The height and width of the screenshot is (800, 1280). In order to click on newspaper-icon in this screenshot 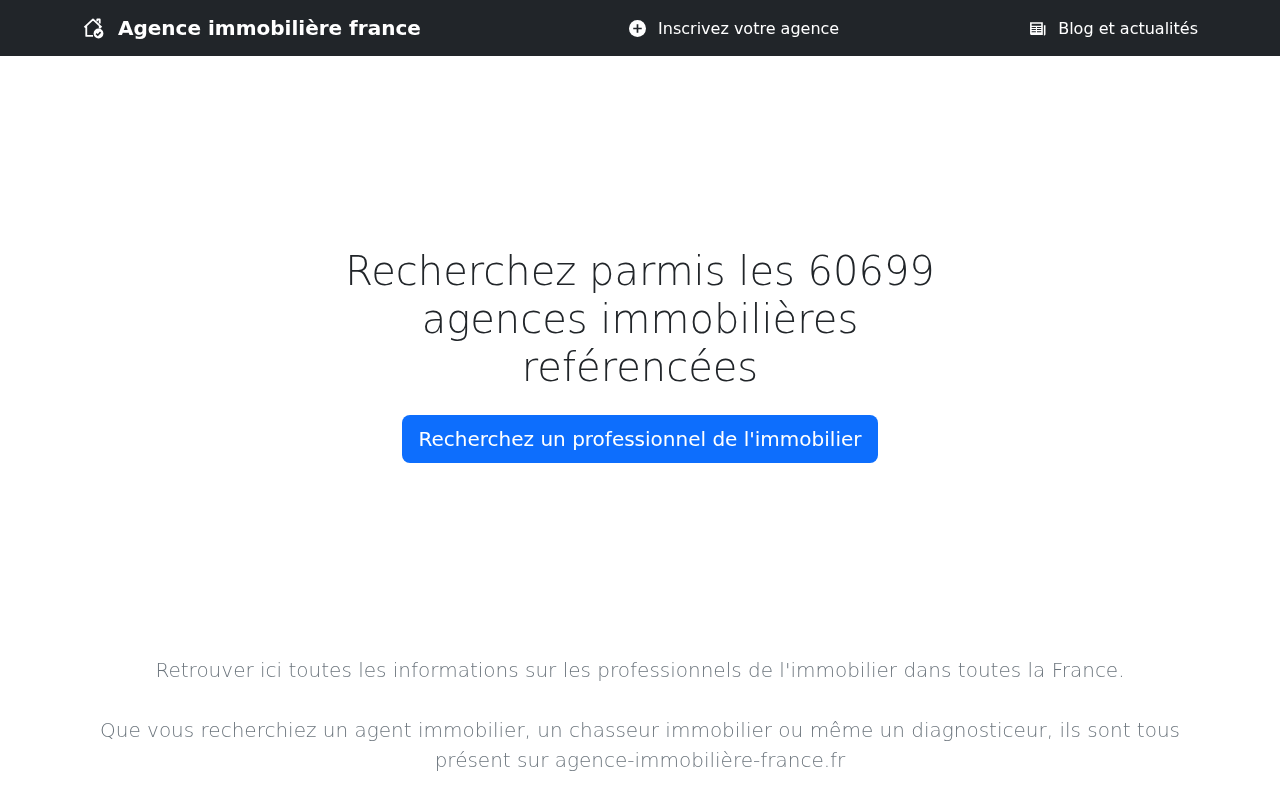, I will do `click(1038, 28)`.